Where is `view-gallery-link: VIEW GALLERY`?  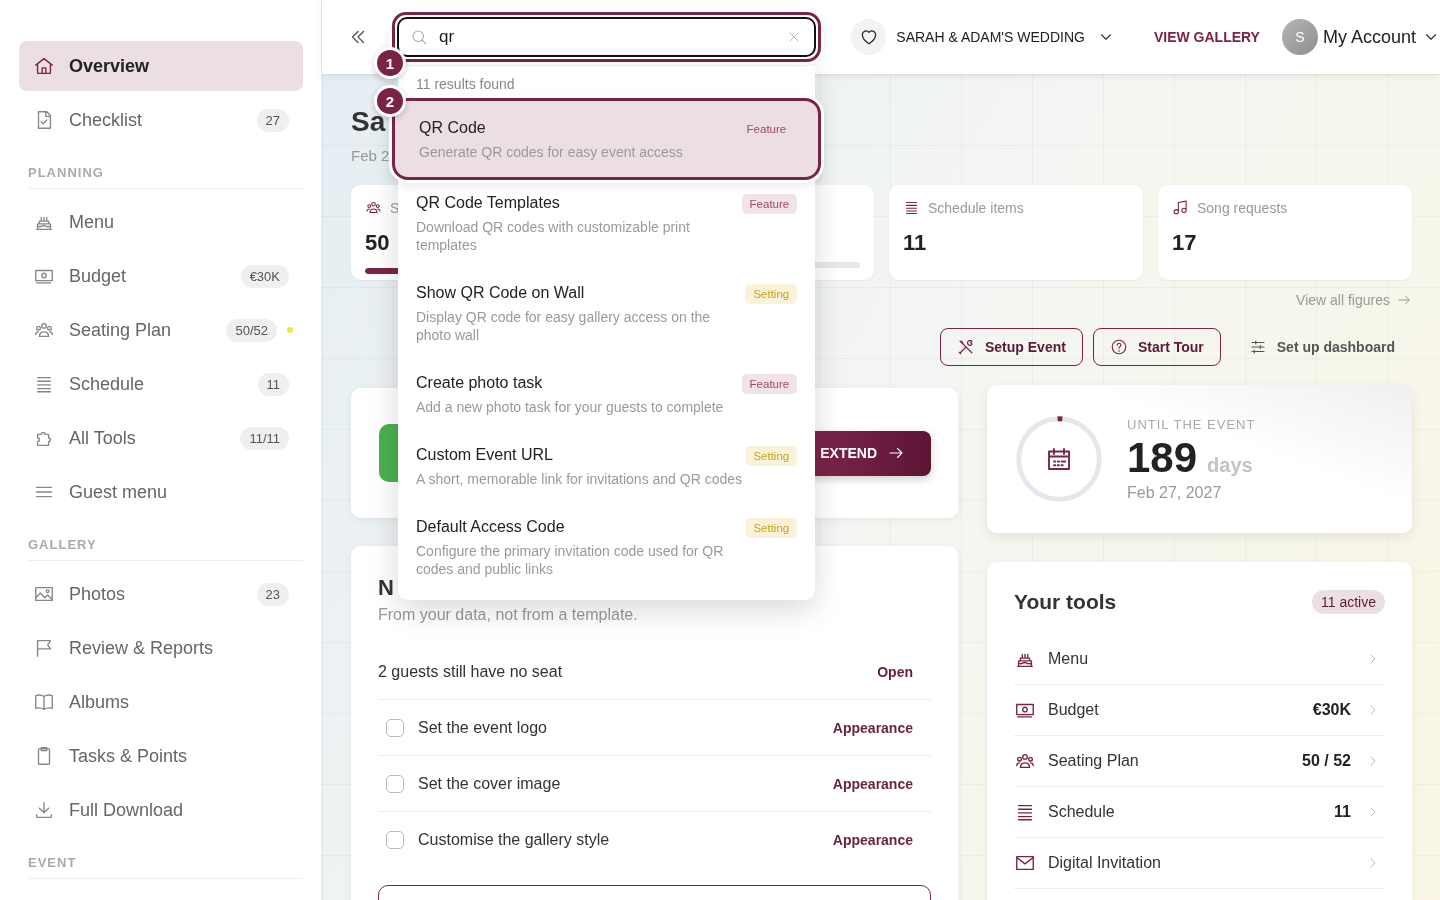
view-gallery-link: VIEW GALLERY is located at coordinates (1206, 37).